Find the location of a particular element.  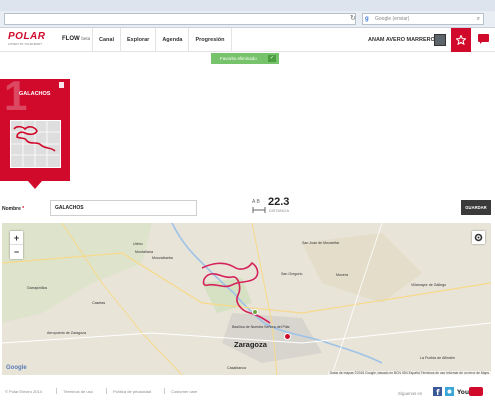

address-bar is located at coordinates (180, 19).